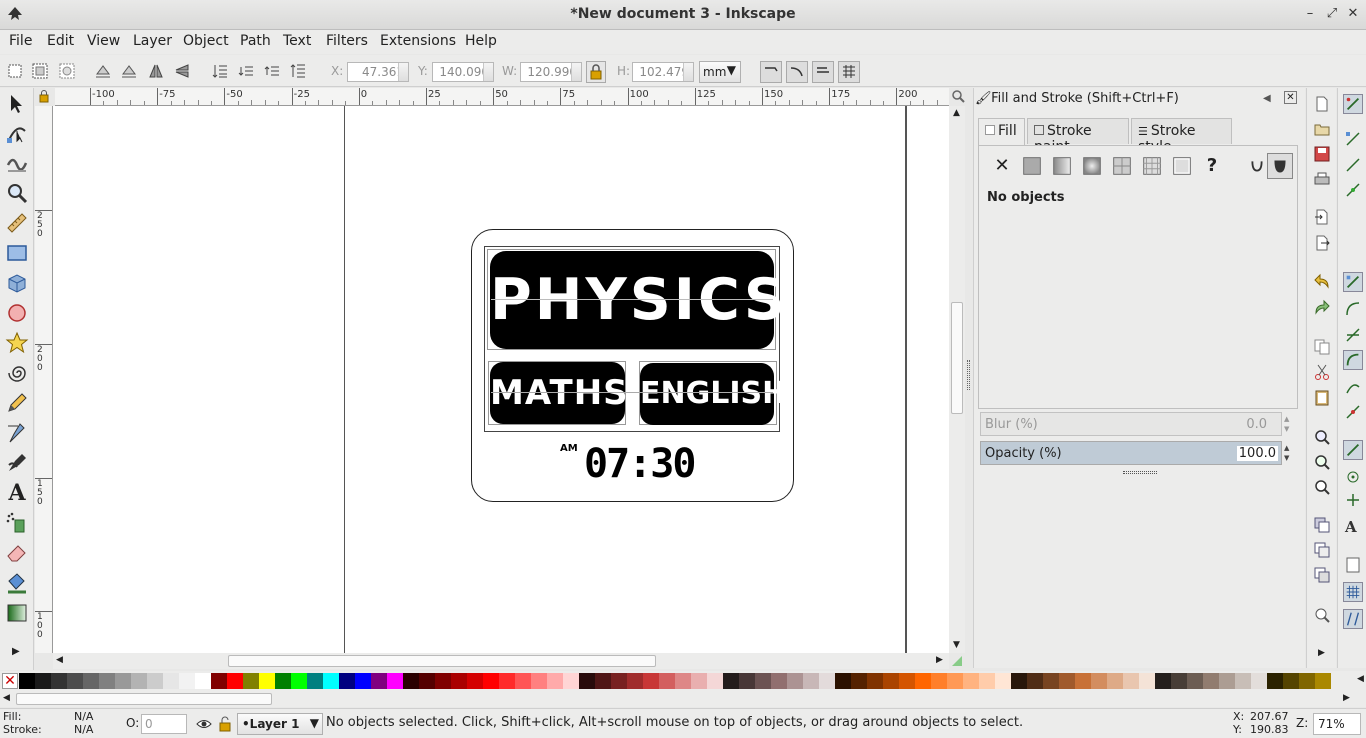 Image resolution: width=1366 pixels, height=738 pixels. What do you see at coordinates (220, 71) in the screenshot?
I see `lower-to-bottom-icon` at bounding box center [220, 71].